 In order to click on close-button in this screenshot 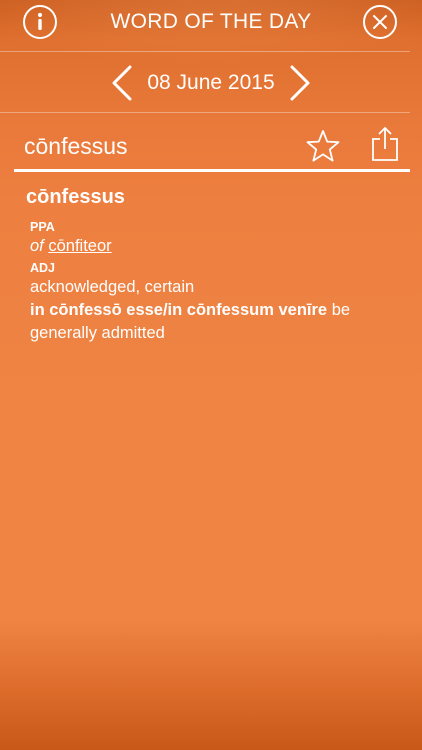, I will do `click(380, 22)`.